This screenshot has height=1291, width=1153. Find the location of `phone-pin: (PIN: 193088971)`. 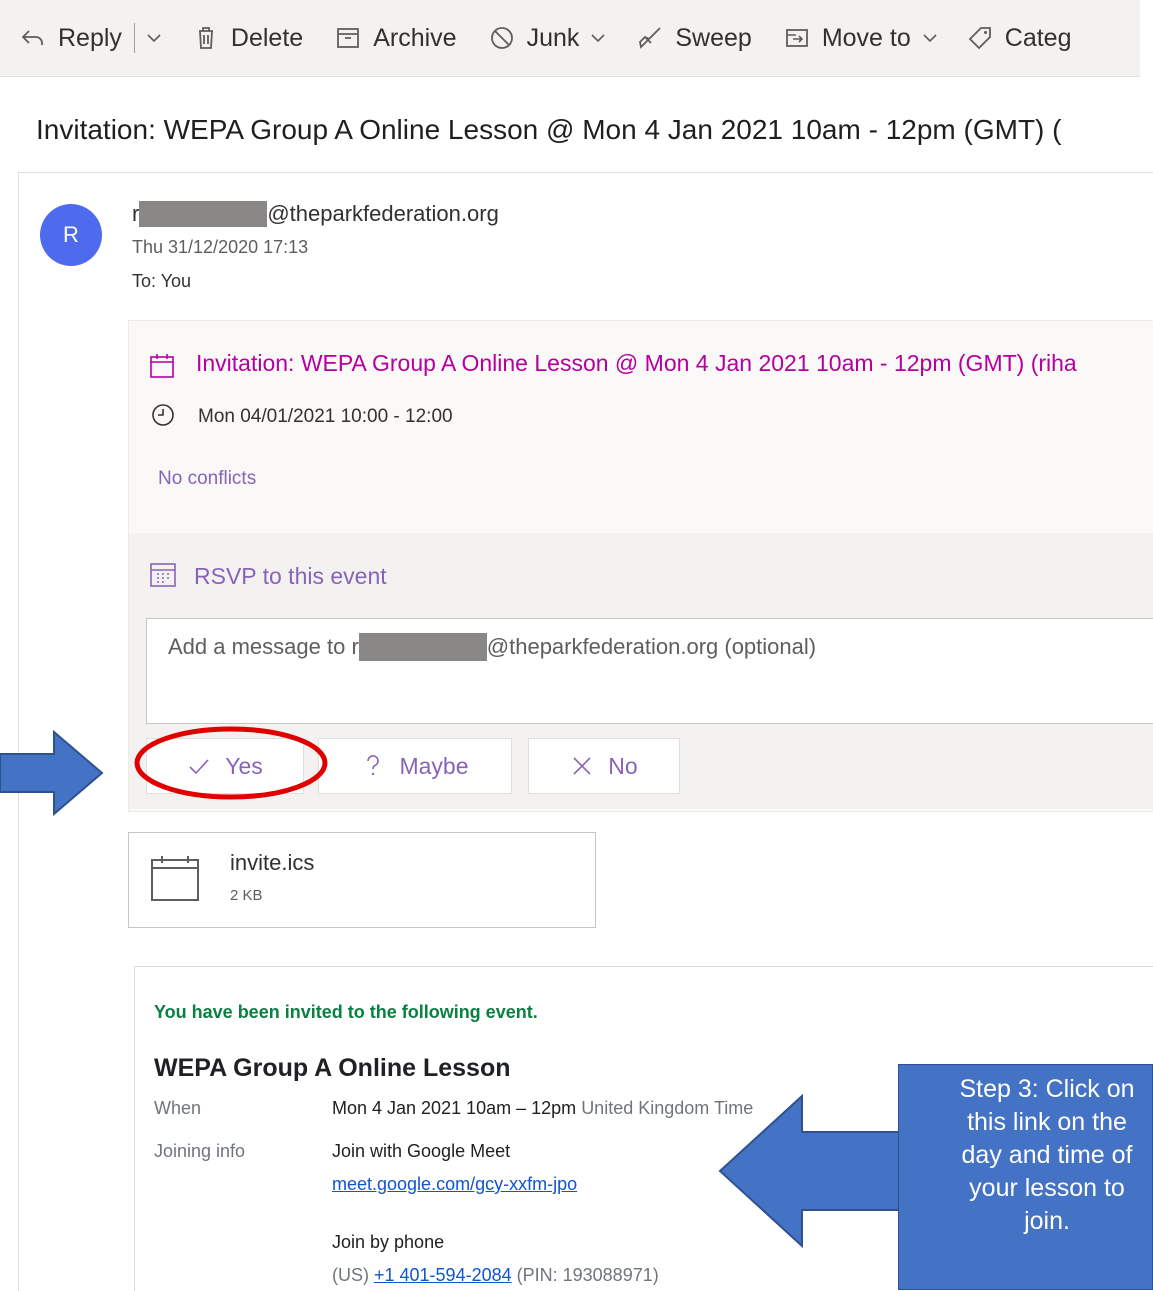

phone-pin: (PIN: 193088971) is located at coordinates (585, 1275).